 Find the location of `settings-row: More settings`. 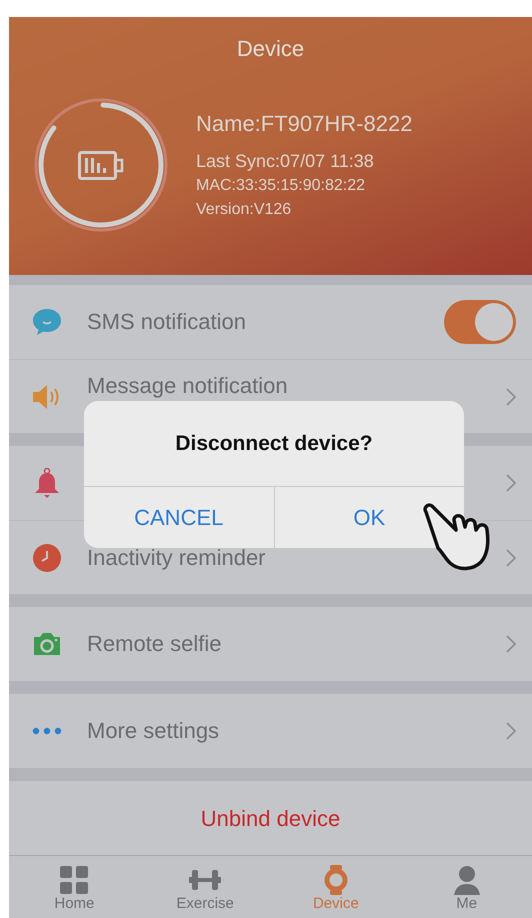

settings-row: More settings is located at coordinates (270, 731).